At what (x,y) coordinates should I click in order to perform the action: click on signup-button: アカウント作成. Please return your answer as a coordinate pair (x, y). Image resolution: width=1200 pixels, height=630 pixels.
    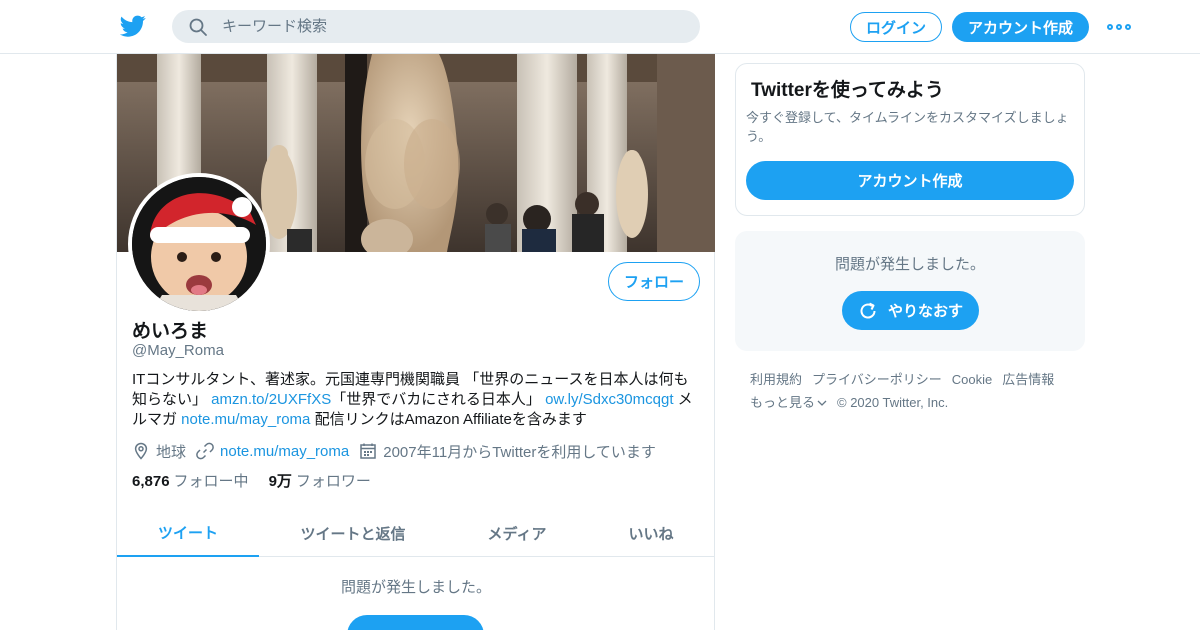
    Looking at the image, I should click on (1020, 27).